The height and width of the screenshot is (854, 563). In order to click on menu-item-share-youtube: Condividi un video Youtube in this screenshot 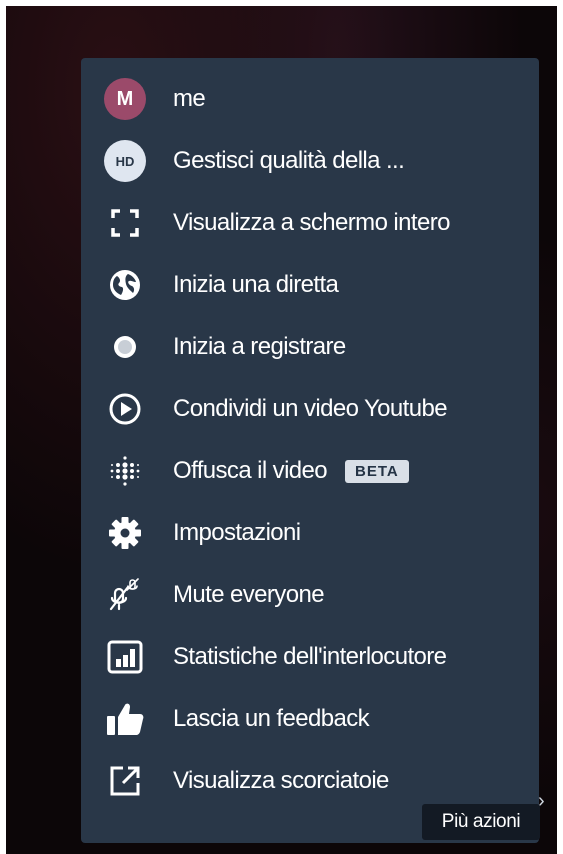, I will do `click(310, 409)`.